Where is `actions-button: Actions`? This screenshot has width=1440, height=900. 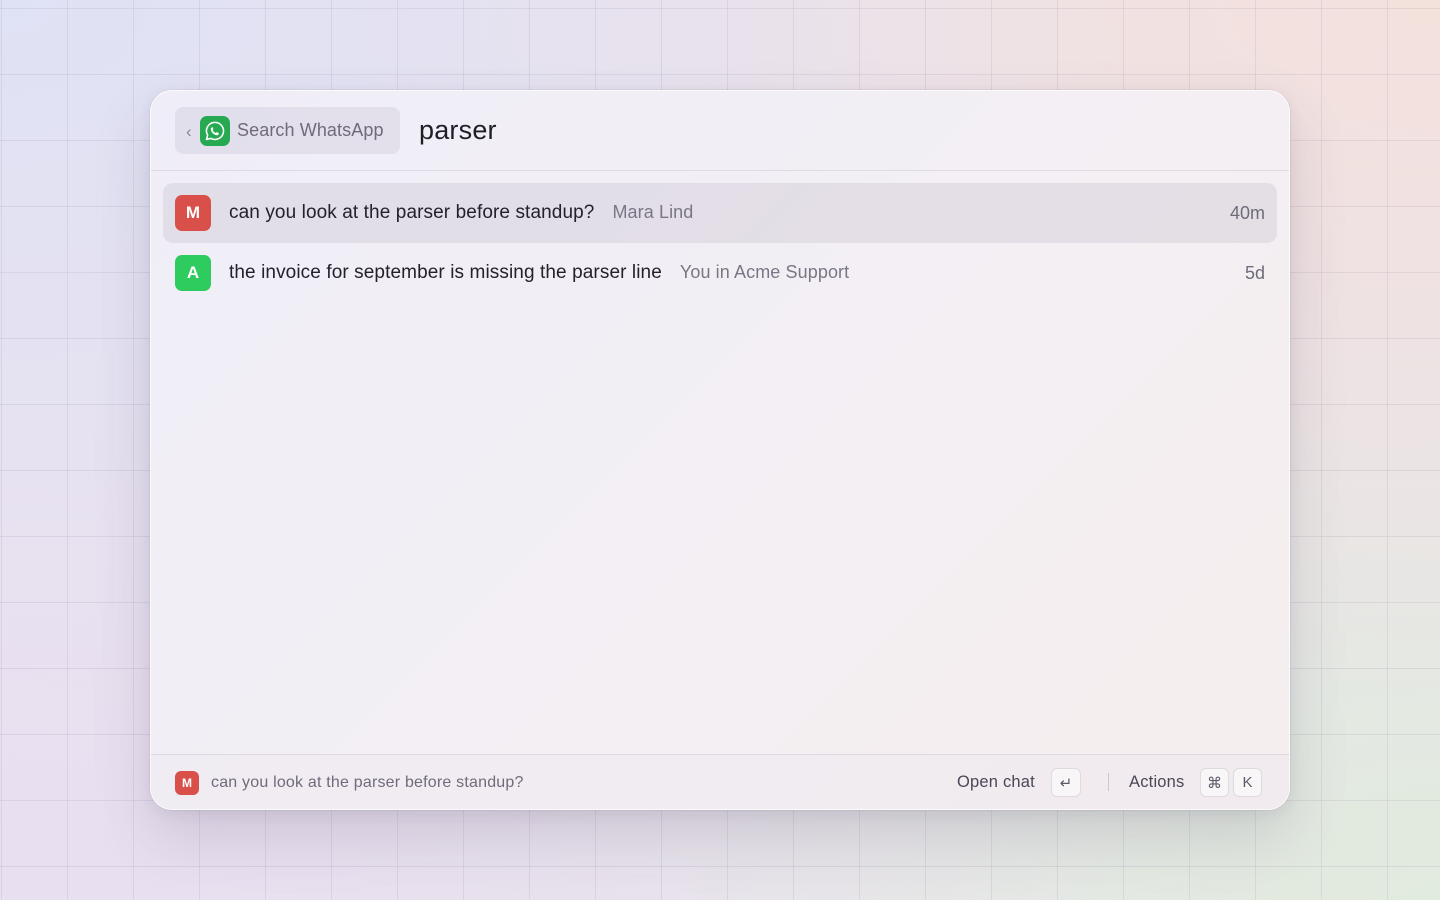
actions-button: Actions is located at coordinates (1157, 782).